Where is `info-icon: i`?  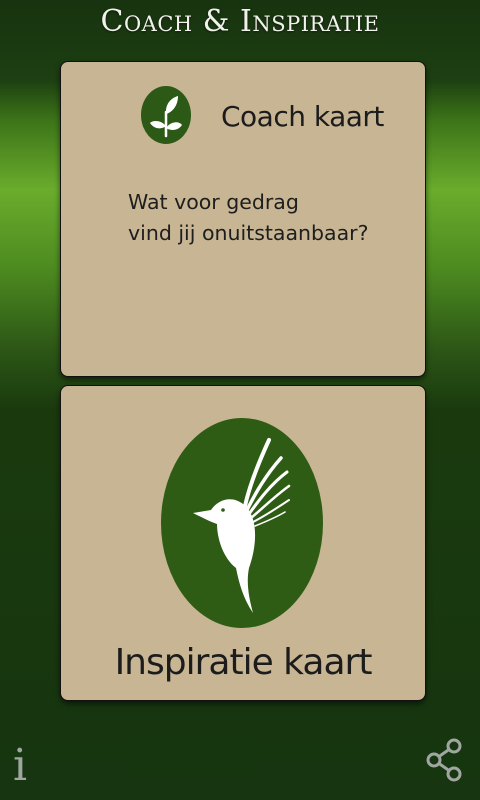 info-icon: i is located at coordinates (20, 765).